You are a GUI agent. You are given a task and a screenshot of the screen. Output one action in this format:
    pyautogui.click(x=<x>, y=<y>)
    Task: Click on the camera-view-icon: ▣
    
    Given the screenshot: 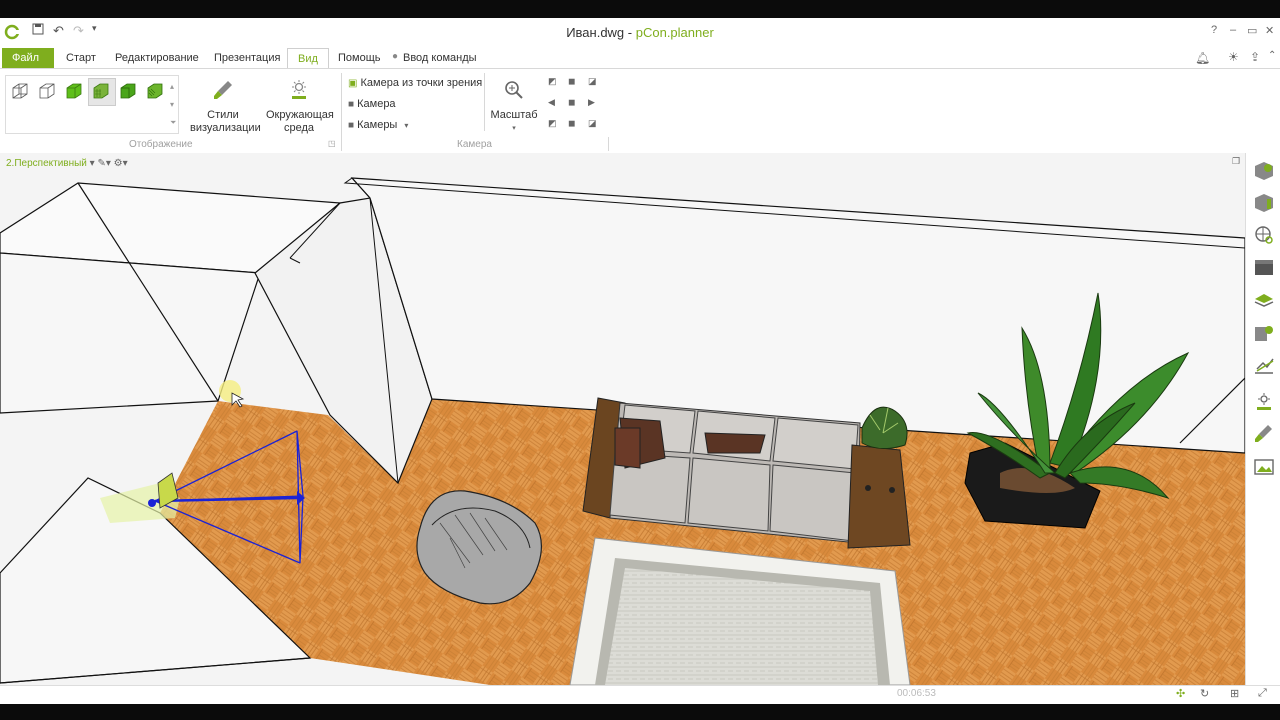 What is the action you would take?
    pyautogui.click(x=353, y=83)
    